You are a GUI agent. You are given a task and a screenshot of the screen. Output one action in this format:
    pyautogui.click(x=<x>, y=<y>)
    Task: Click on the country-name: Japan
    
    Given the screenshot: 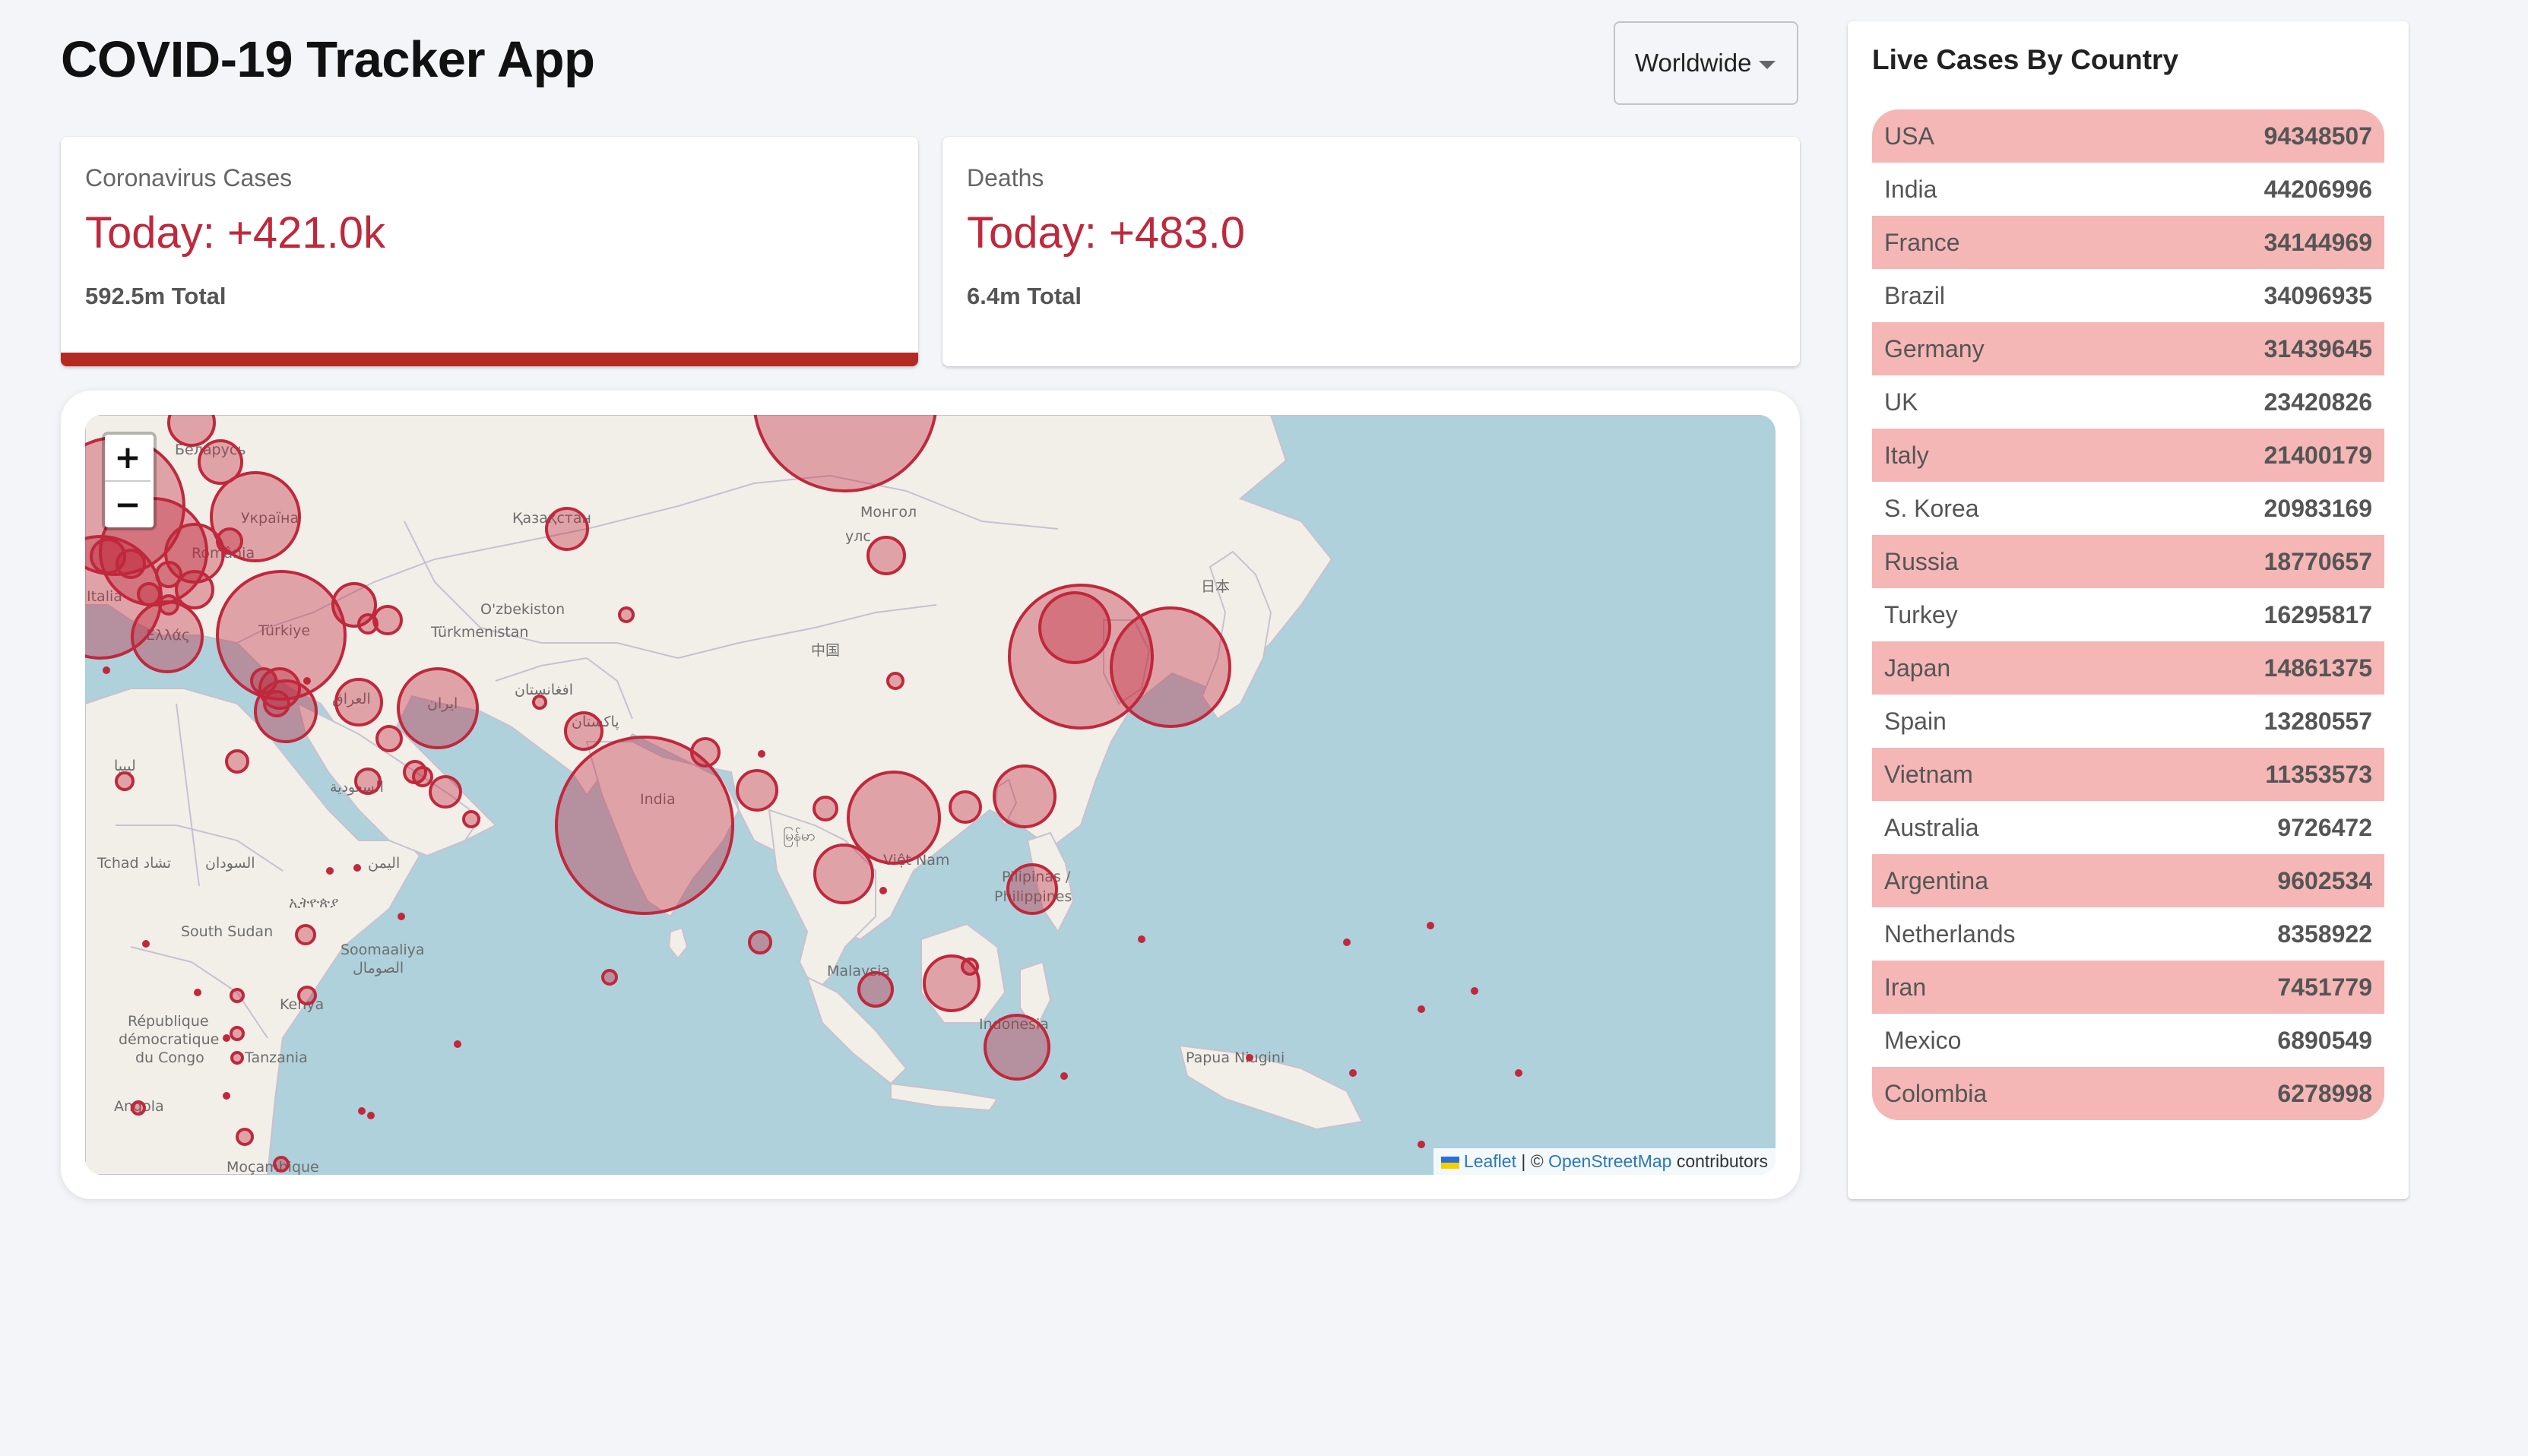 What is the action you would take?
    pyautogui.click(x=2011, y=668)
    